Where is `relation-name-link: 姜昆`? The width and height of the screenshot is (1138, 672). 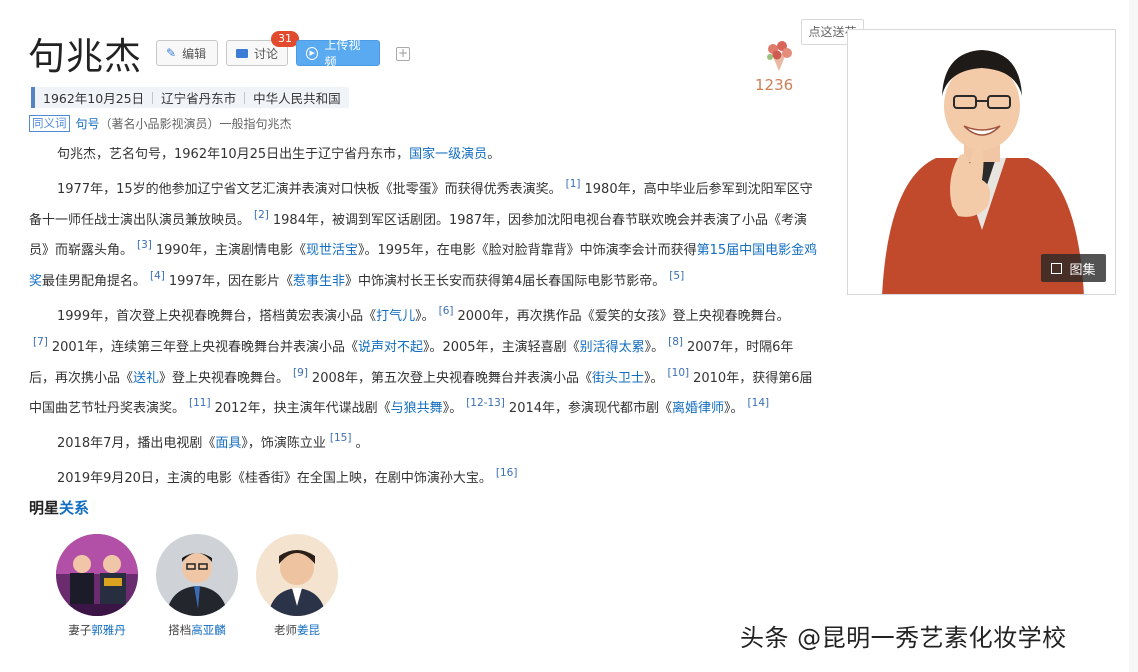
relation-name-link: 姜昆 is located at coordinates (308, 630).